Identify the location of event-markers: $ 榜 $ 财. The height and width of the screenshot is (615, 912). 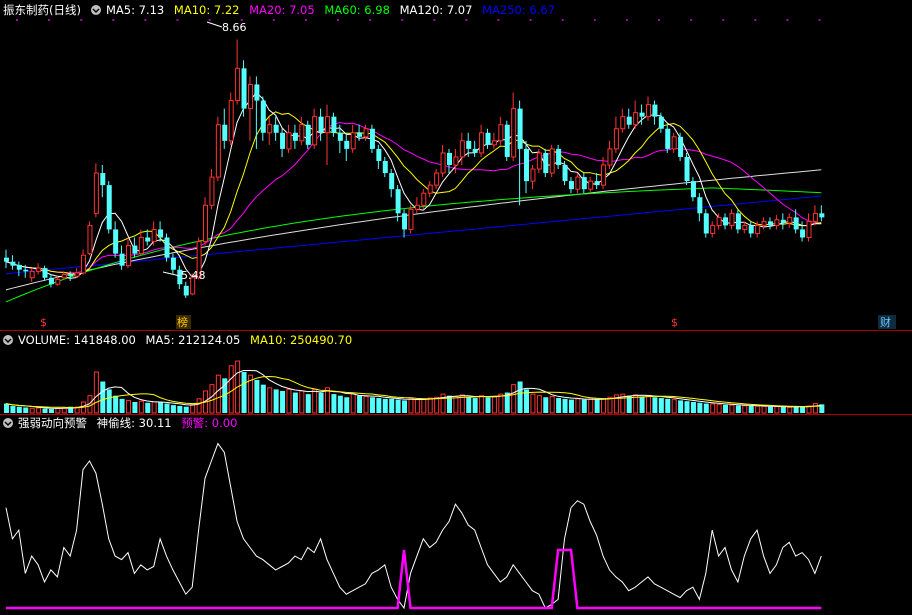
(468, 322).